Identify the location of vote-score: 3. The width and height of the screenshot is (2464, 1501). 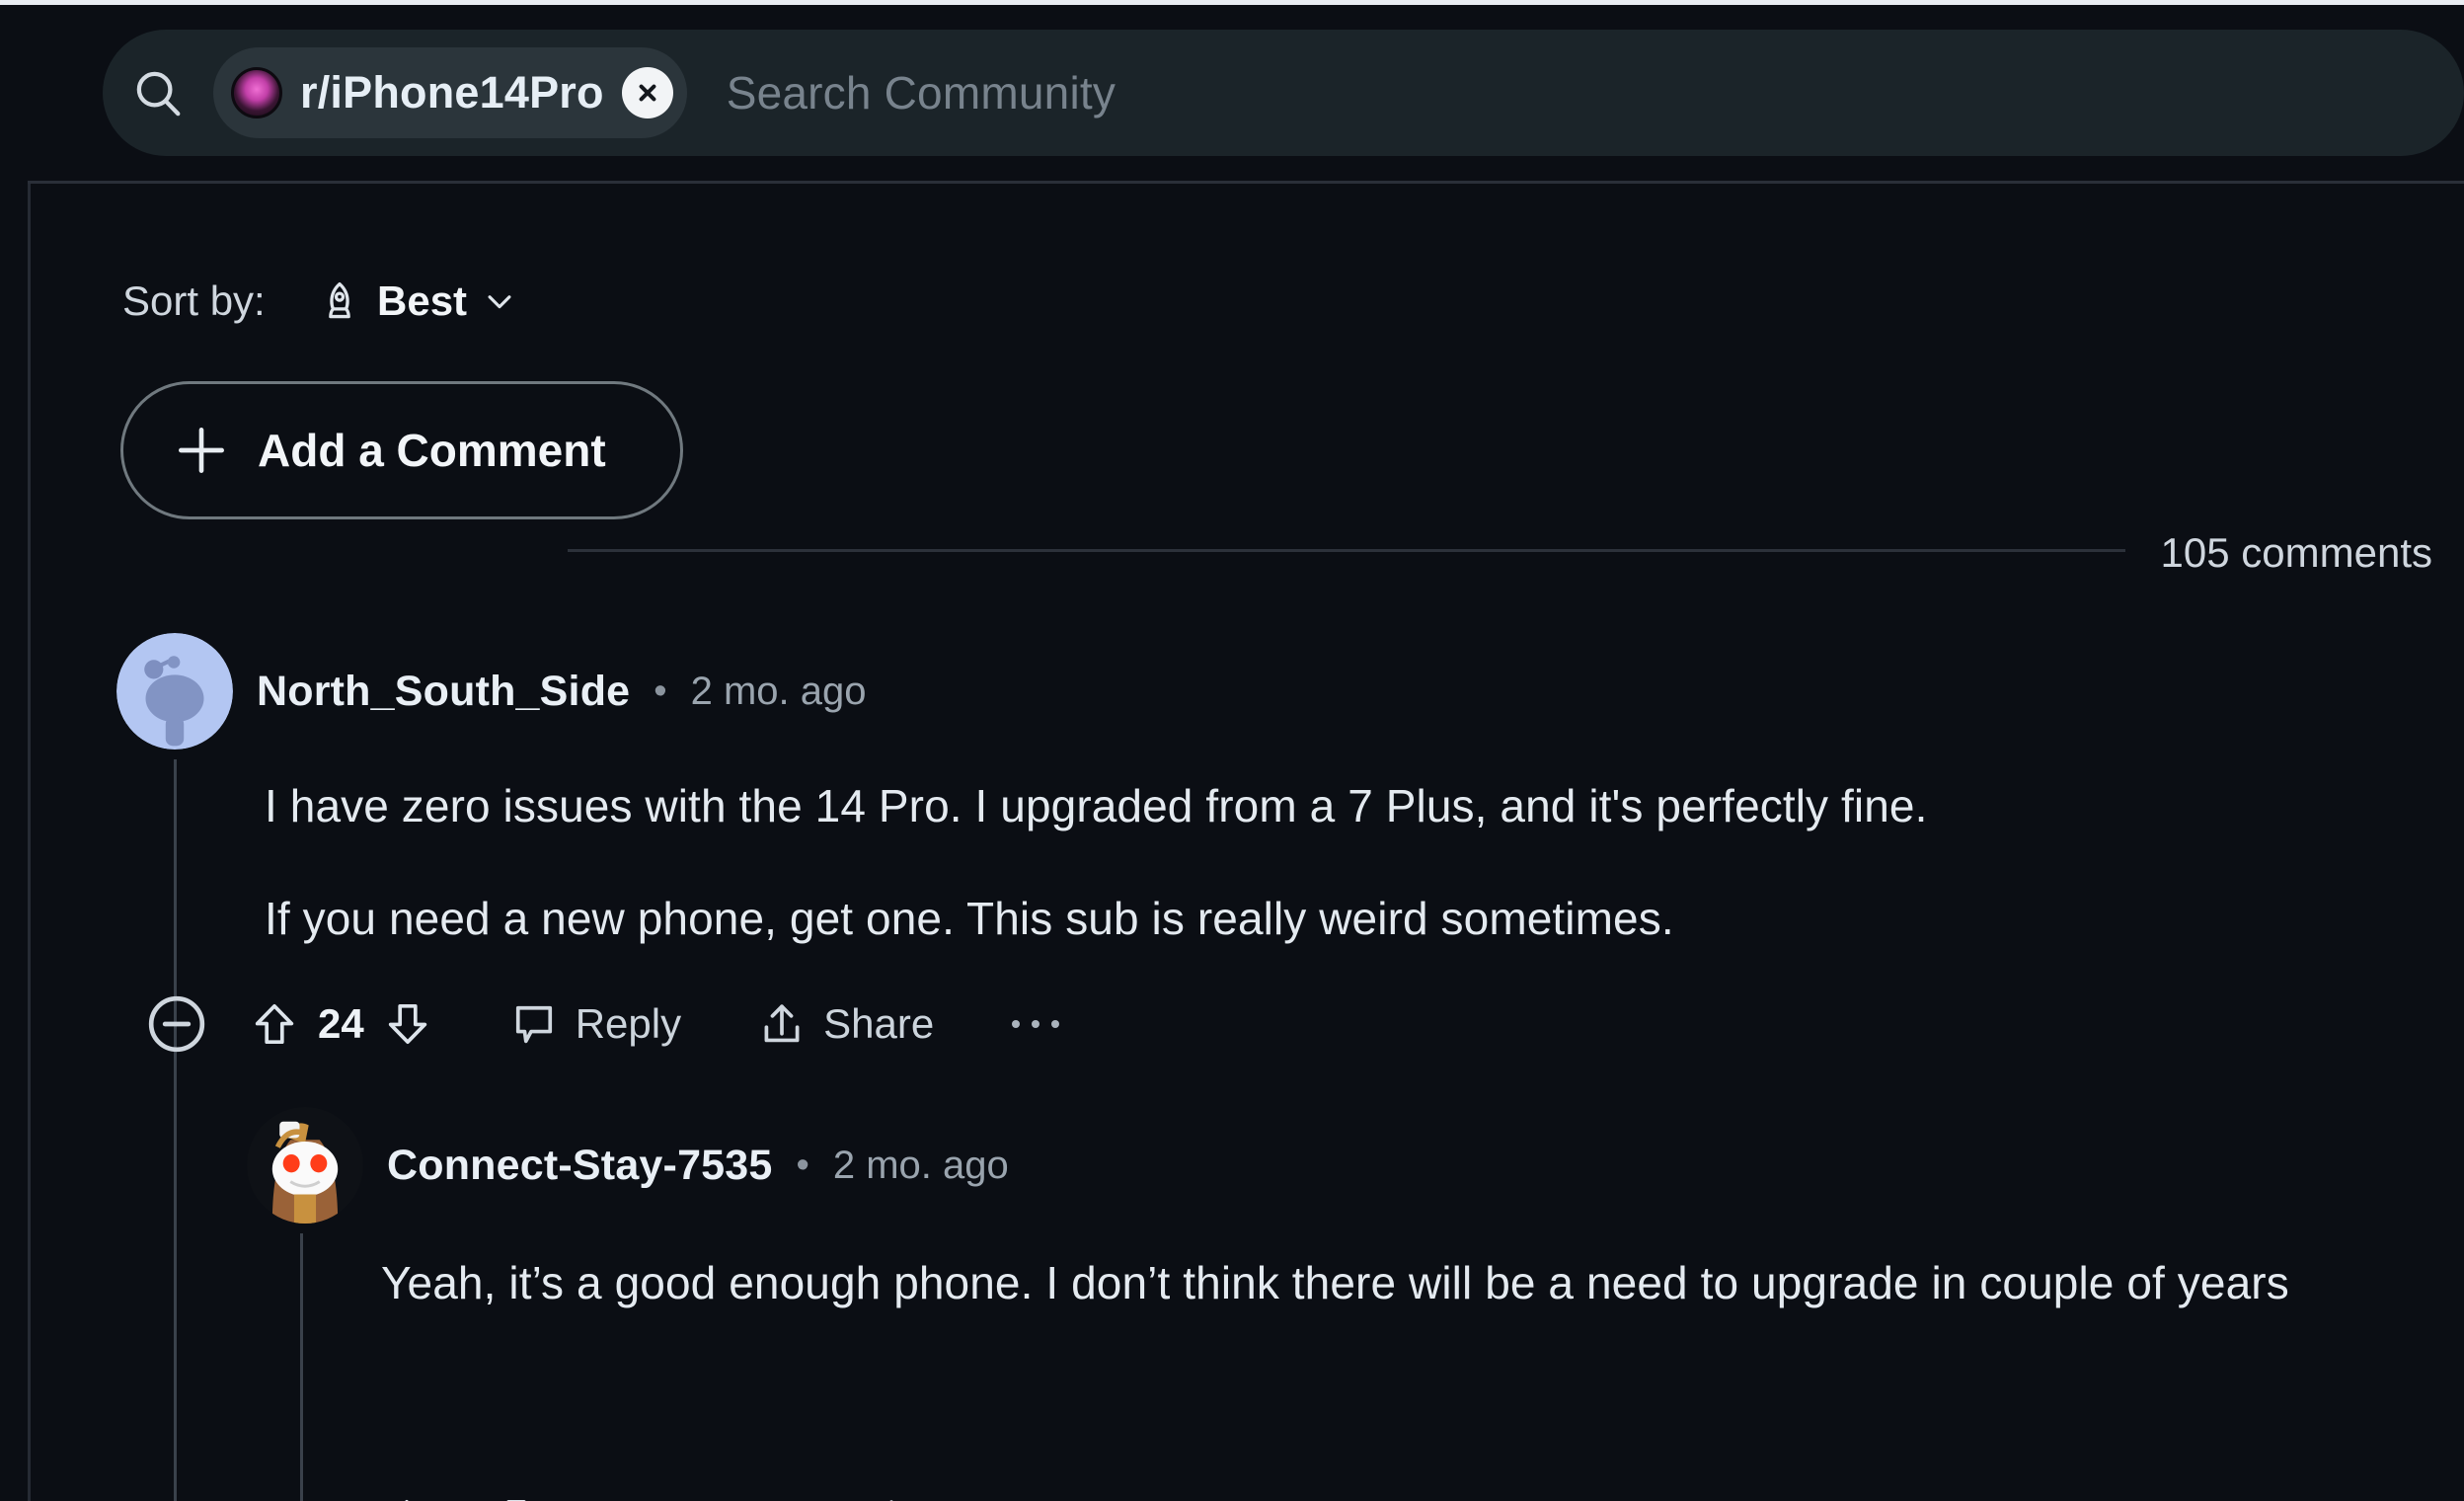
(461, 1499).